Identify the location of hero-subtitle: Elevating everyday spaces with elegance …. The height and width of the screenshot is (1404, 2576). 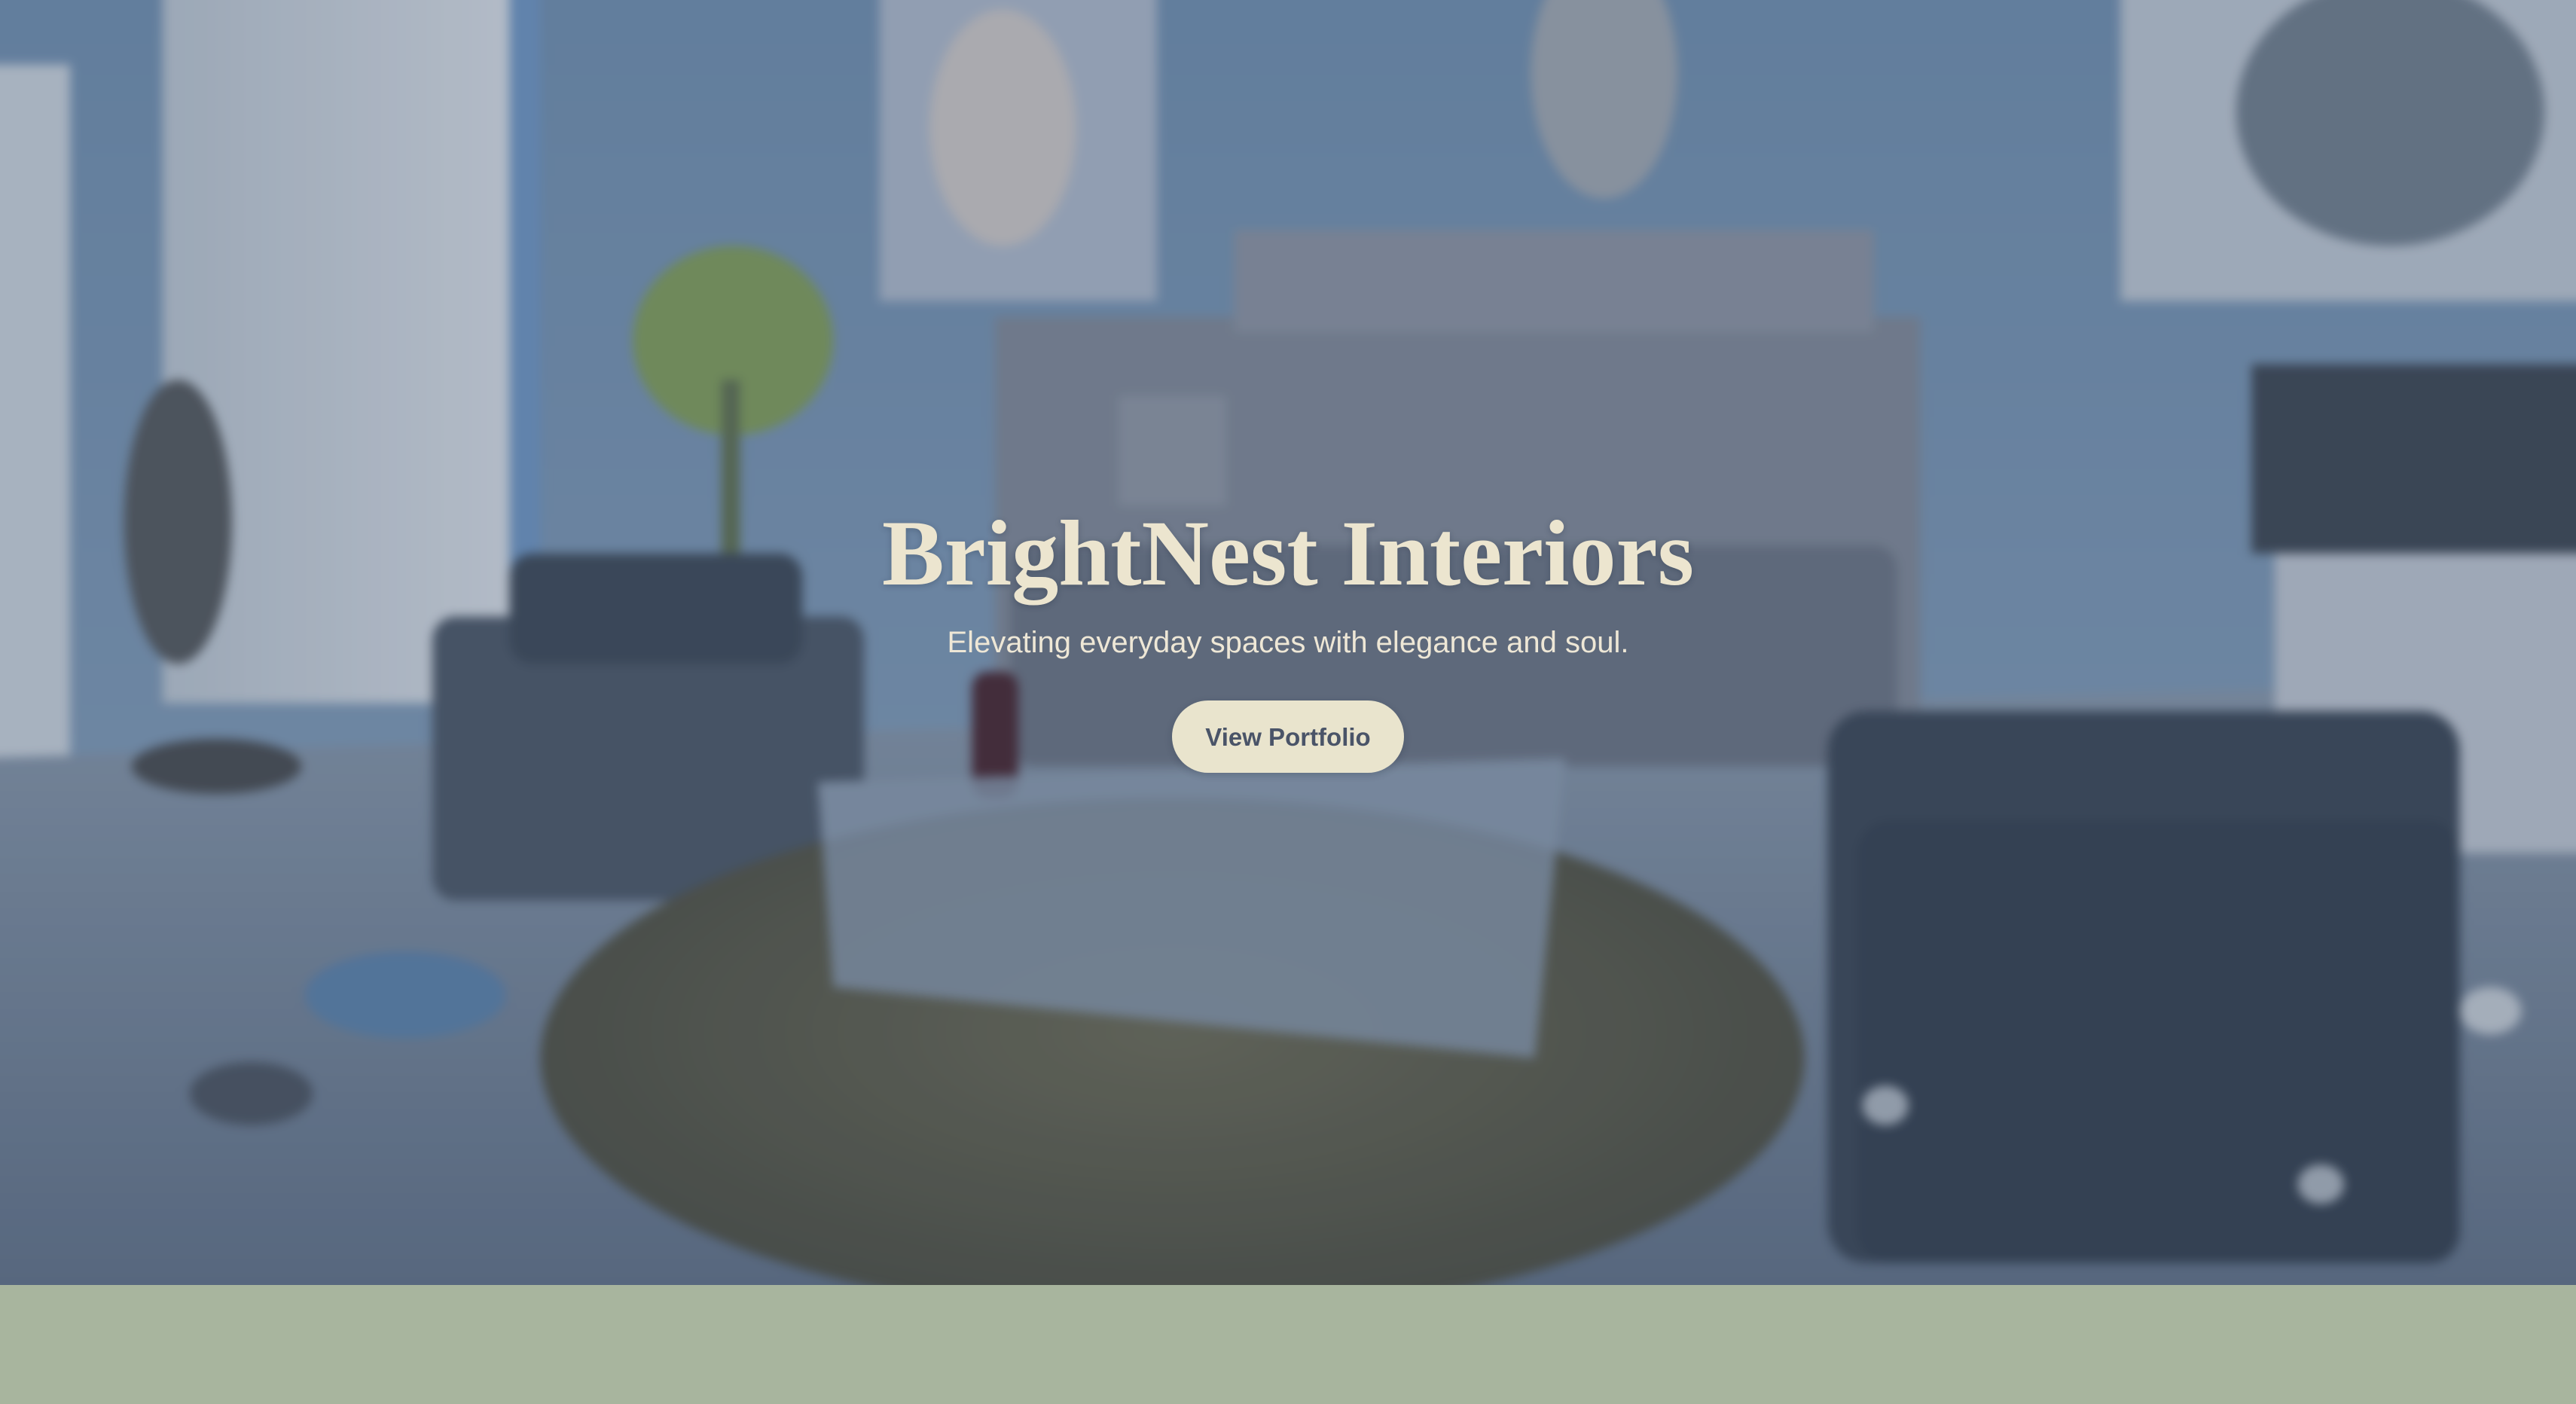
(1288, 642).